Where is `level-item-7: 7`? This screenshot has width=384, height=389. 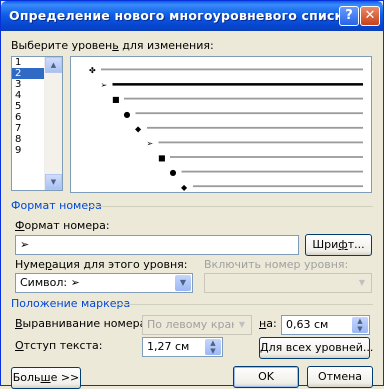
level-item-7: 7 is located at coordinates (30, 128).